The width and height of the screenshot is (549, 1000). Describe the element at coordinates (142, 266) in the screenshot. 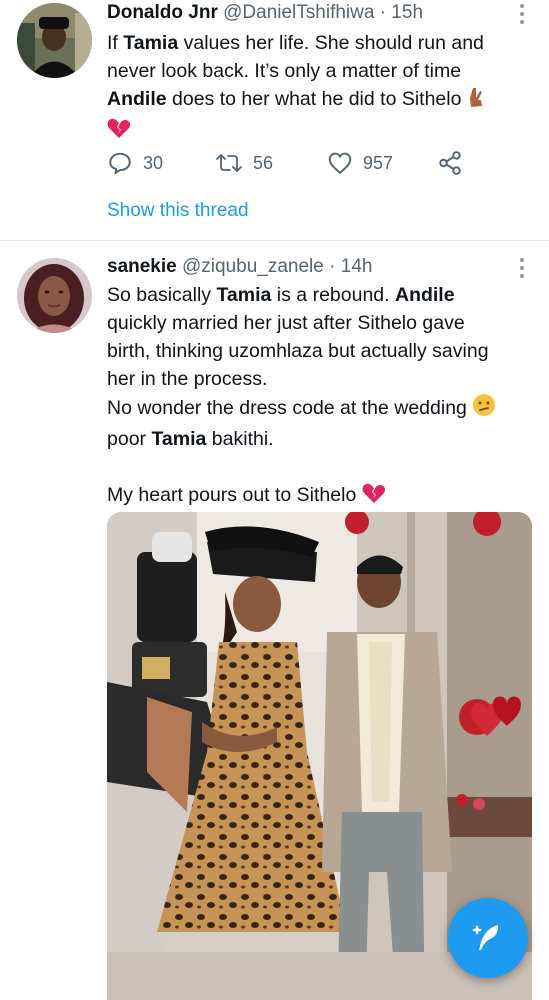

I see `author-name: sanekie` at that location.